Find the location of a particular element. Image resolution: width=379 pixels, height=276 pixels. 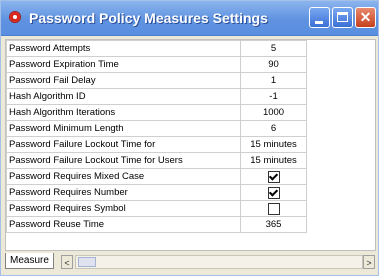

setting-value: 365 is located at coordinates (273, 224).